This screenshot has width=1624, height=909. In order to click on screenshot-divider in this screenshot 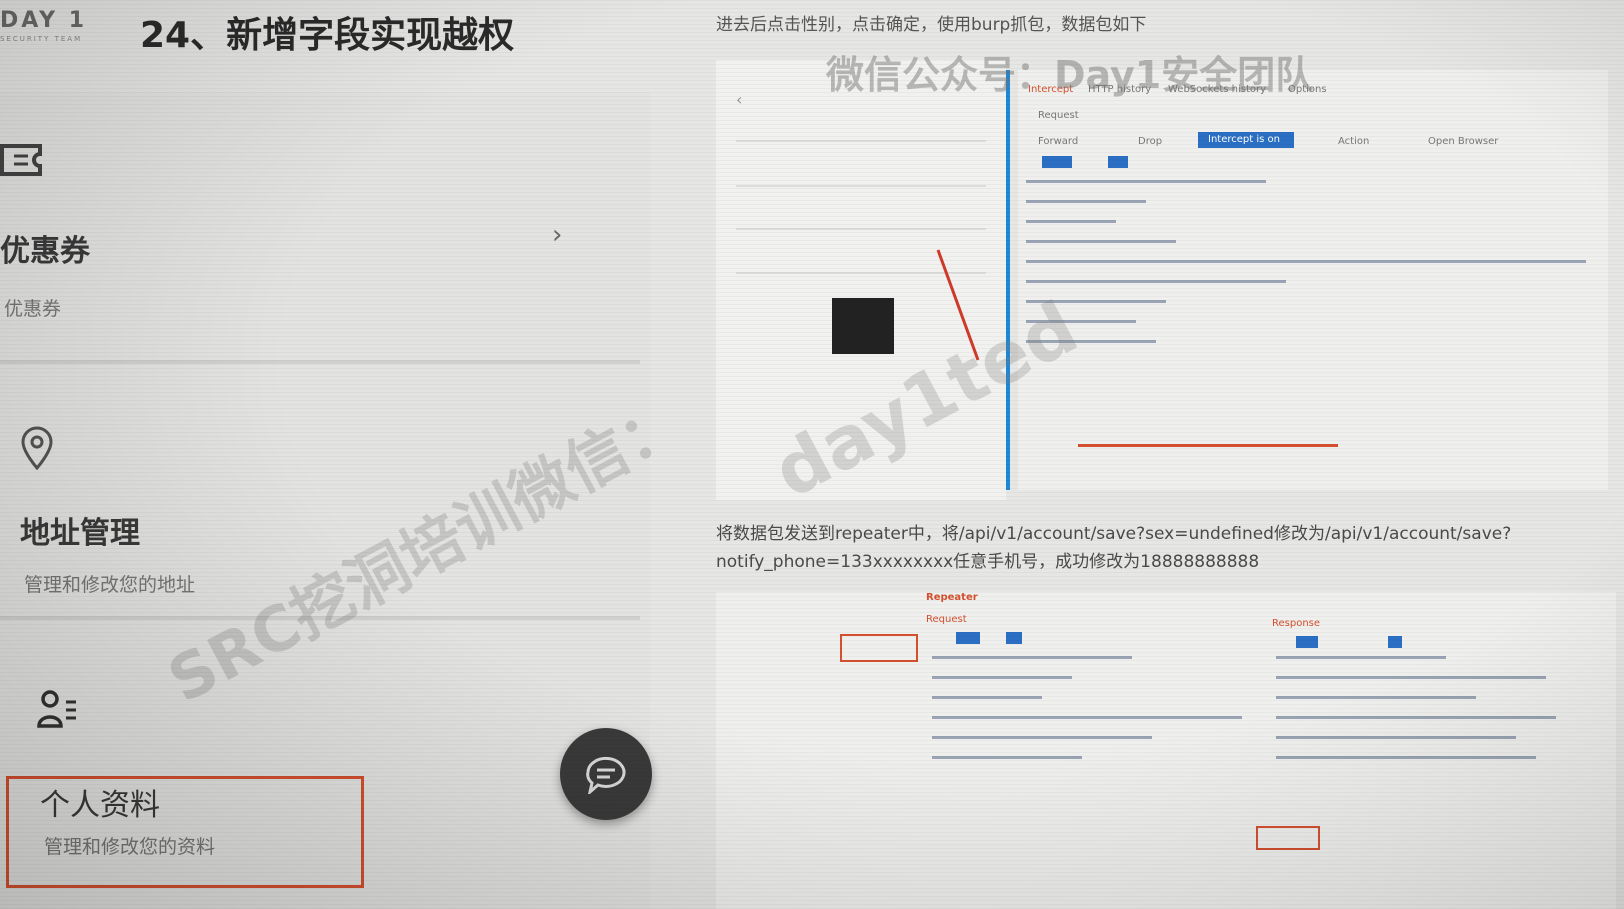, I will do `click(1008, 280)`.